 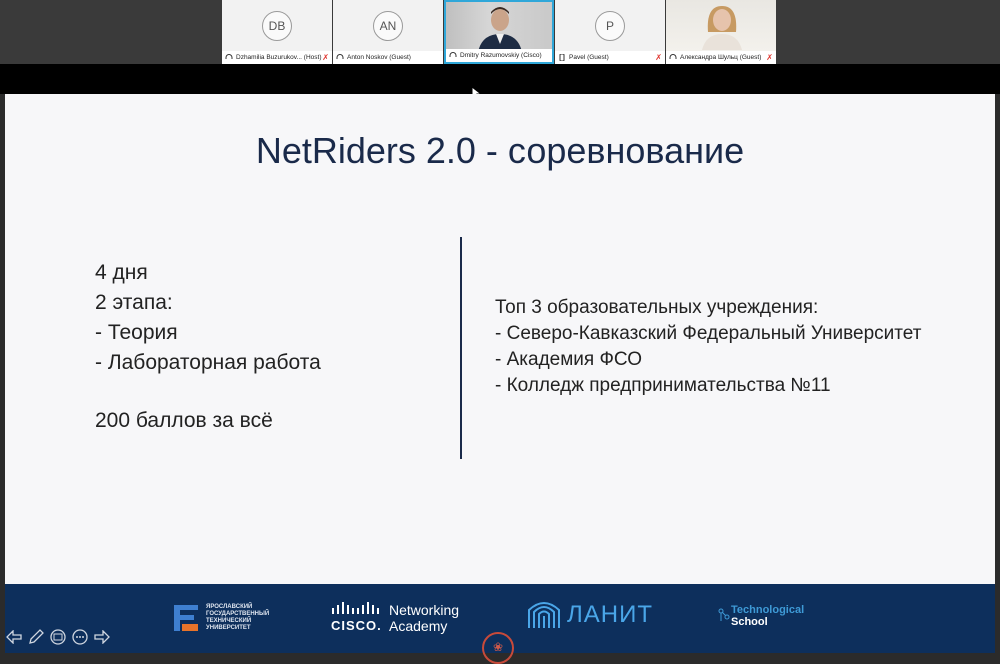 I want to click on more-icon, so click(x=80, y=637).